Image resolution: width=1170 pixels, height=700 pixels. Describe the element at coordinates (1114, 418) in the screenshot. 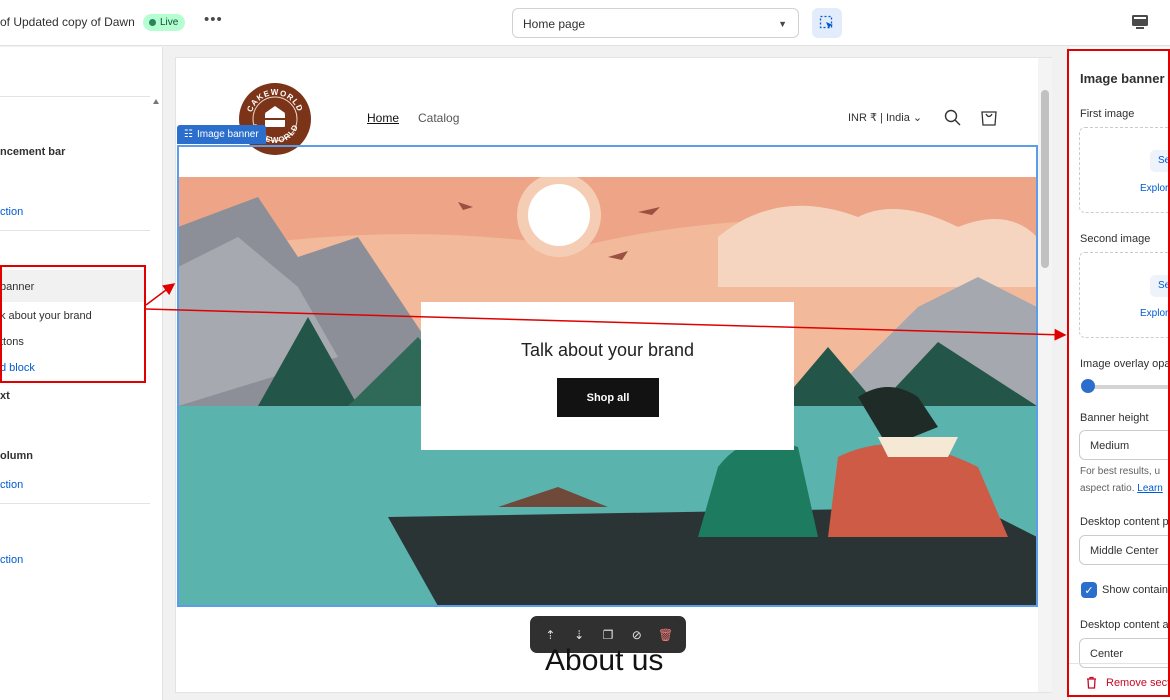

I see `banner-height-label: Banner height` at that location.